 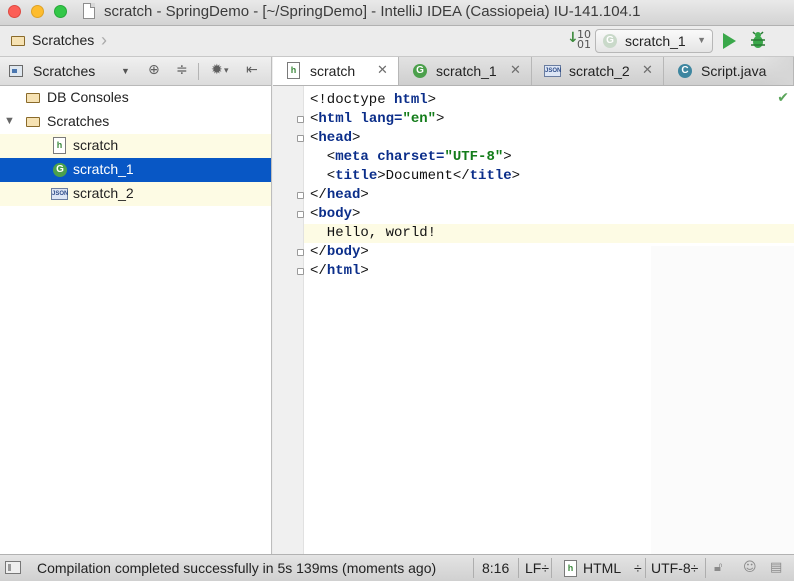 What do you see at coordinates (722, 400) in the screenshot?
I see `editor-background-shade` at bounding box center [722, 400].